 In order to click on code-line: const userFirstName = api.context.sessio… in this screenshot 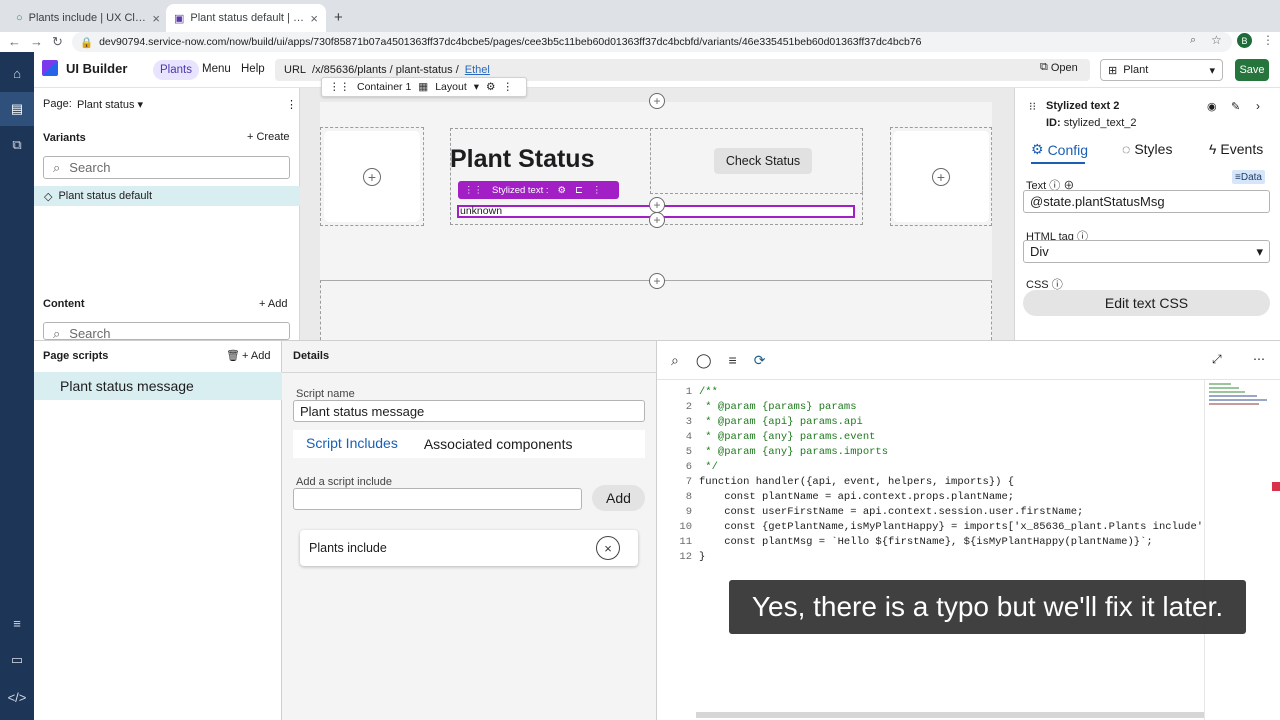, I will do `click(891, 512)`.